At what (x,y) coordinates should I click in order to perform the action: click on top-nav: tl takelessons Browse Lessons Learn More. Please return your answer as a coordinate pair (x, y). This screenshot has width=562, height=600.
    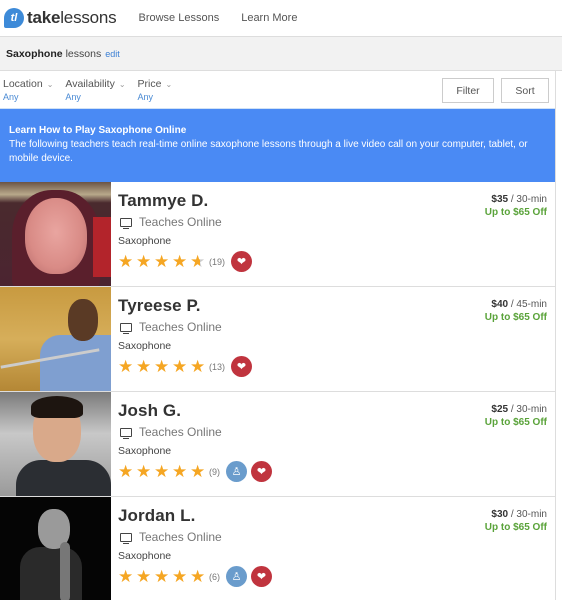
    Looking at the image, I should click on (281, 18).